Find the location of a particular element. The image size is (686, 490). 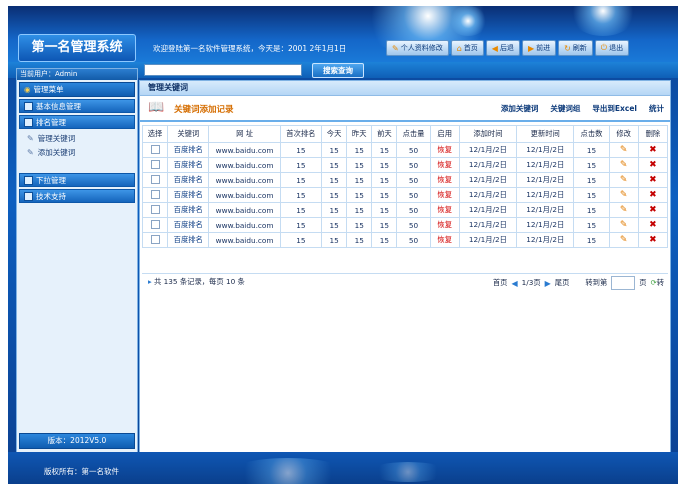

sidebar-item-dropdown: 下拉管理 is located at coordinates (77, 180).